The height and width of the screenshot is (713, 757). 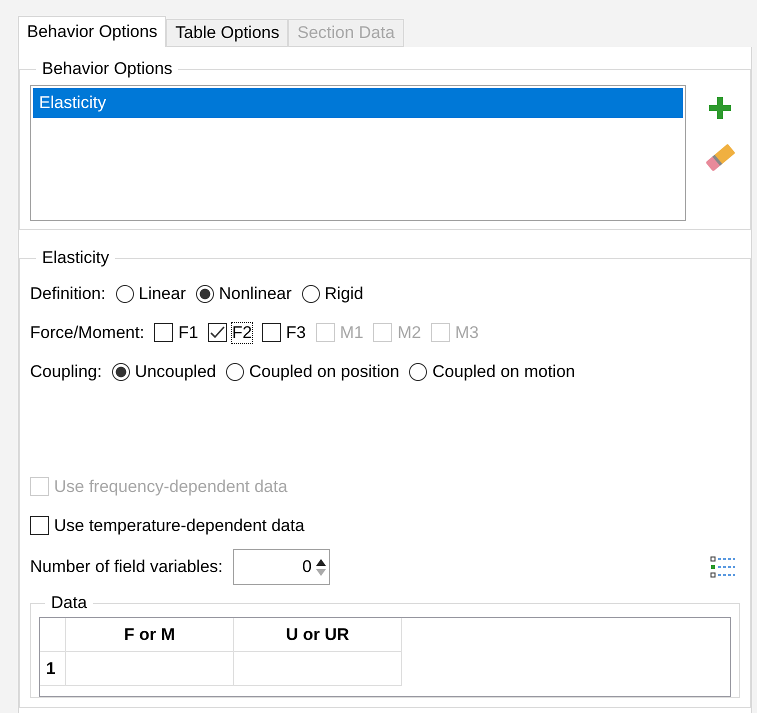 I want to click on table-corner, so click(x=53, y=635).